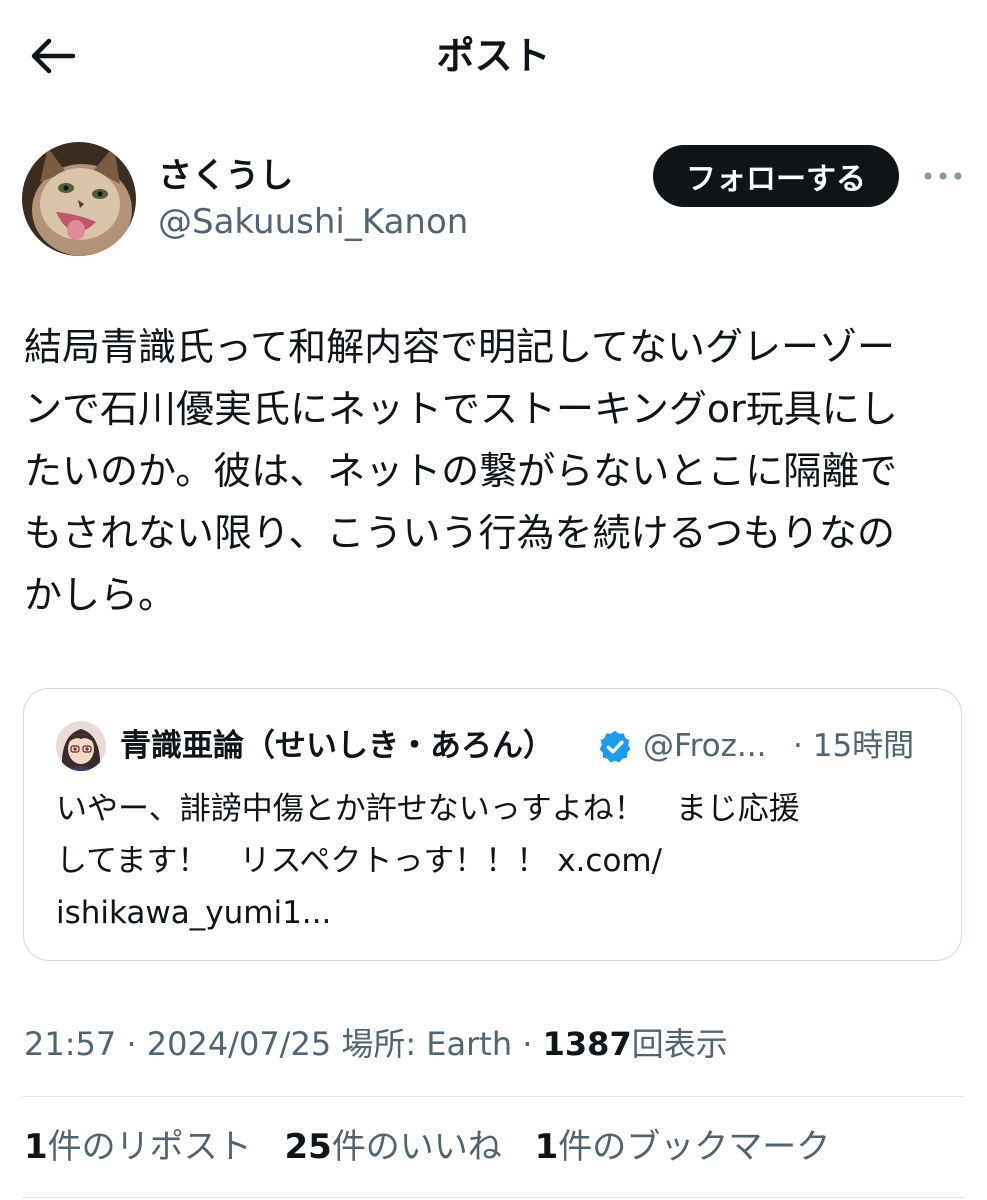  I want to click on top-bar: ポスト, so click(493, 56).